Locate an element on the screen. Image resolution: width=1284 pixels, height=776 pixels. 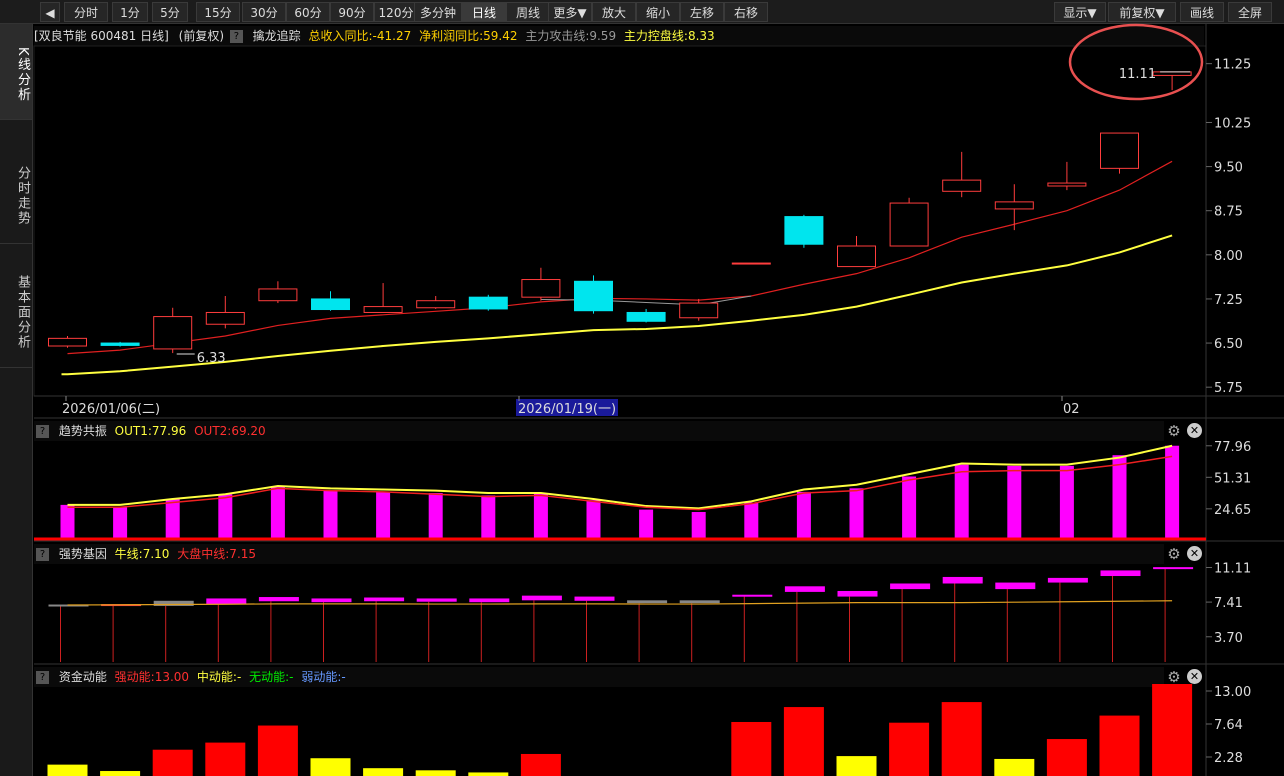
trend-tick-label: 77.96 is located at coordinates (1232, 447).